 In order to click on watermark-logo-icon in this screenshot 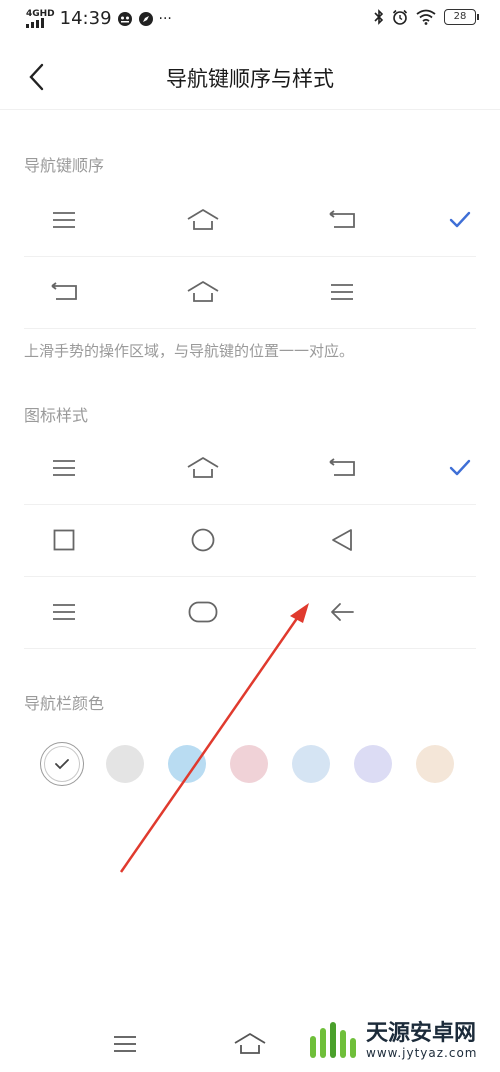, I will do `click(333, 1040)`.